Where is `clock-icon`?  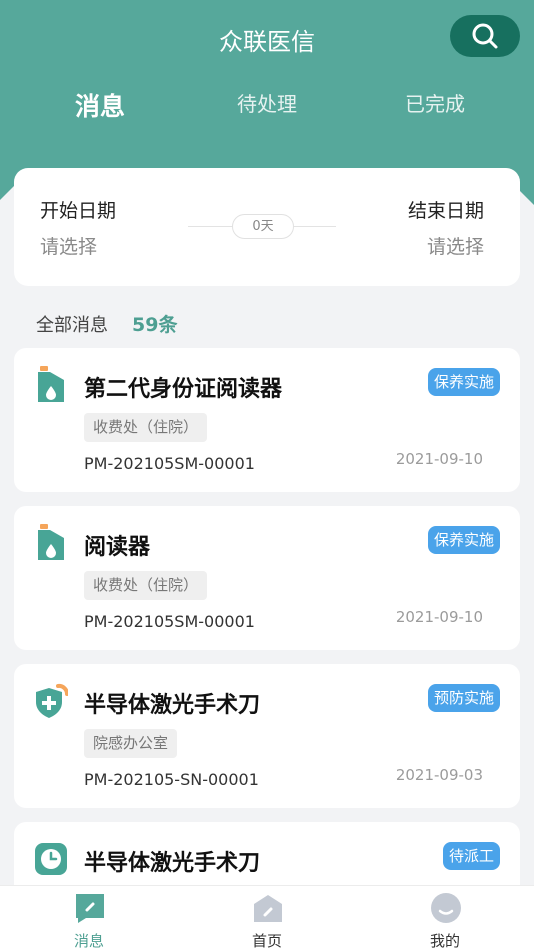
clock-icon is located at coordinates (51, 859).